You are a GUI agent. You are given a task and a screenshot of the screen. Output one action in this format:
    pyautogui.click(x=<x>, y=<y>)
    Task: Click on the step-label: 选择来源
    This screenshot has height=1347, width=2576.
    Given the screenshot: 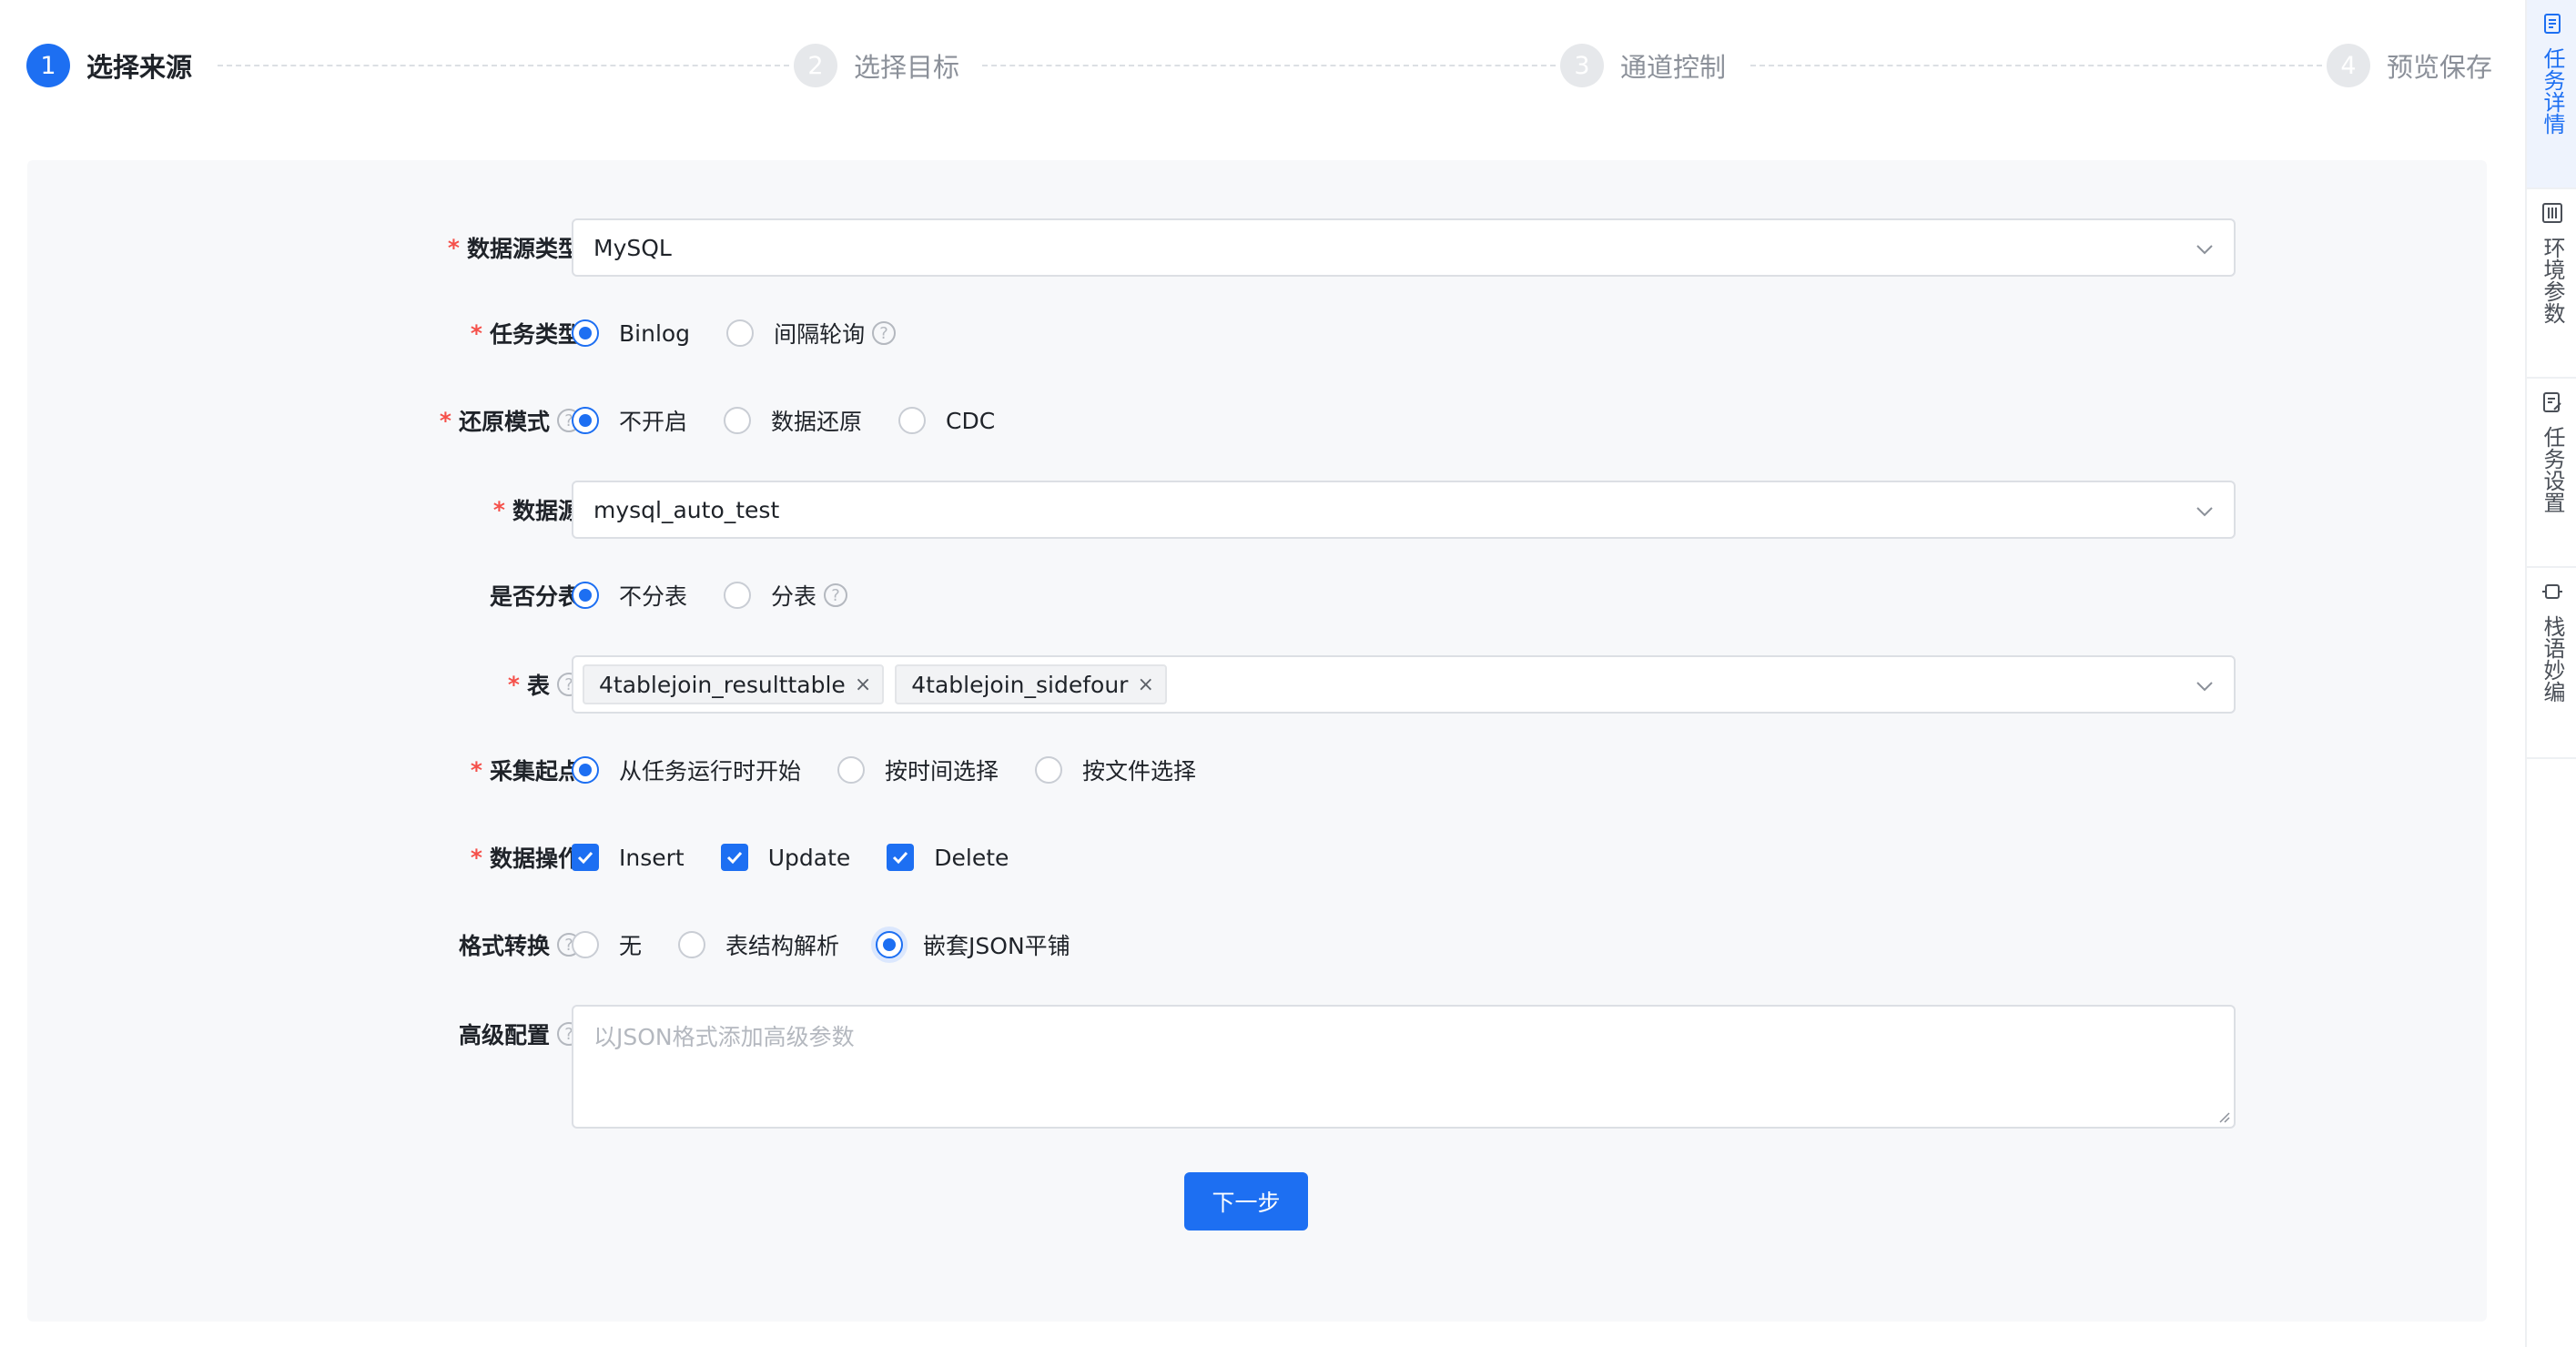 What is the action you would take?
    pyautogui.click(x=139, y=67)
    